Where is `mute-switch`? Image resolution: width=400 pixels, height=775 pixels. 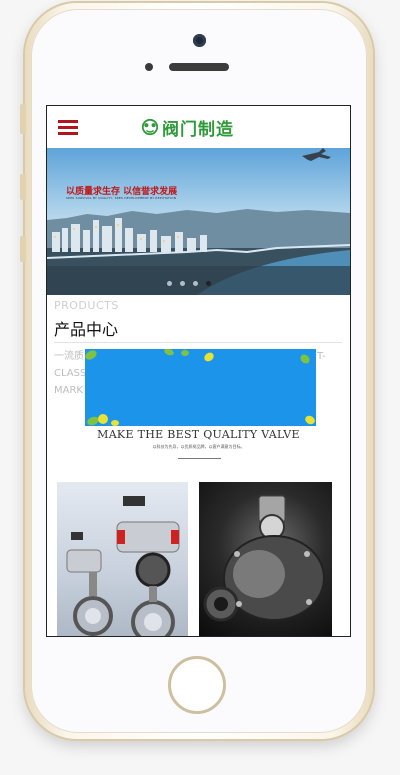
mute-switch is located at coordinates (23, 119).